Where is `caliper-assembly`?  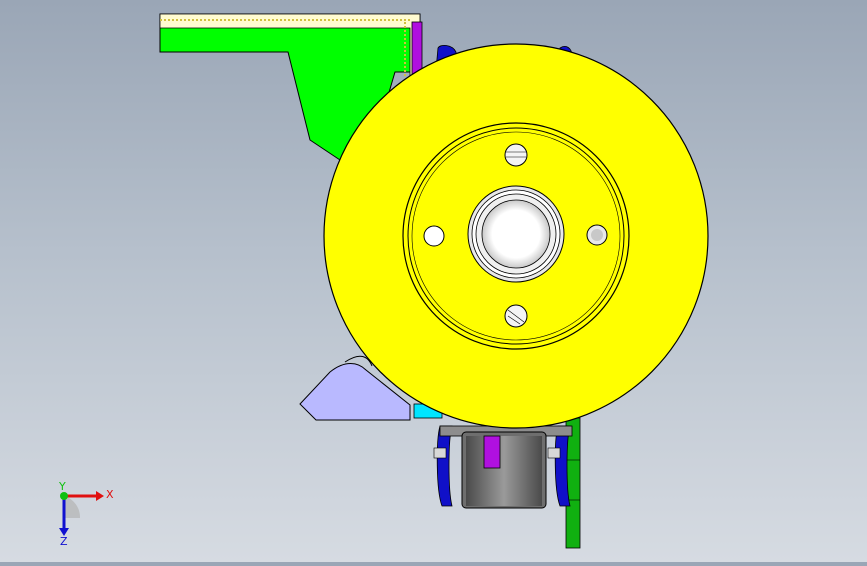 caliper-assembly is located at coordinates (503, 467).